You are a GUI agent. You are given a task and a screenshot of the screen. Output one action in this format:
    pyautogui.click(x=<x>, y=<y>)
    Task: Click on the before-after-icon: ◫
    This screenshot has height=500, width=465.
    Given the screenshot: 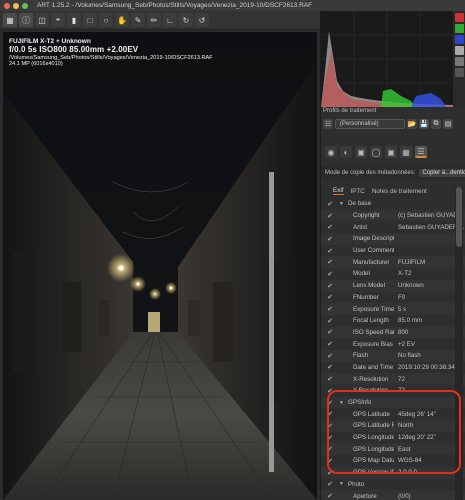 What is the action you would take?
    pyautogui.click(x=42, y=20)
    